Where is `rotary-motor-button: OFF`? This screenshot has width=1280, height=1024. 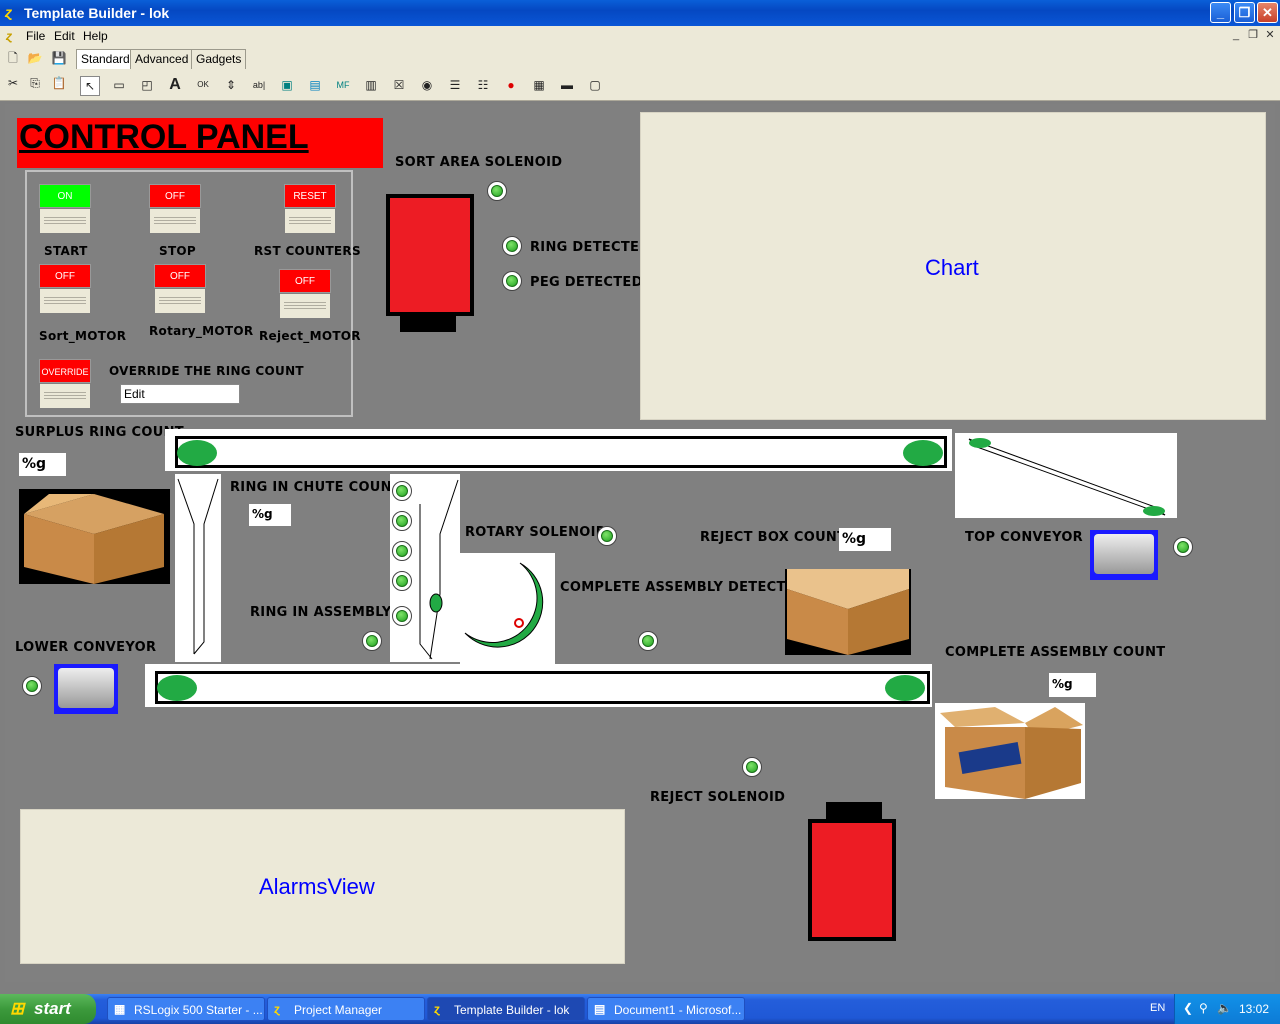
rotary-motor-button: OFF is located at coordinates (180, 289).